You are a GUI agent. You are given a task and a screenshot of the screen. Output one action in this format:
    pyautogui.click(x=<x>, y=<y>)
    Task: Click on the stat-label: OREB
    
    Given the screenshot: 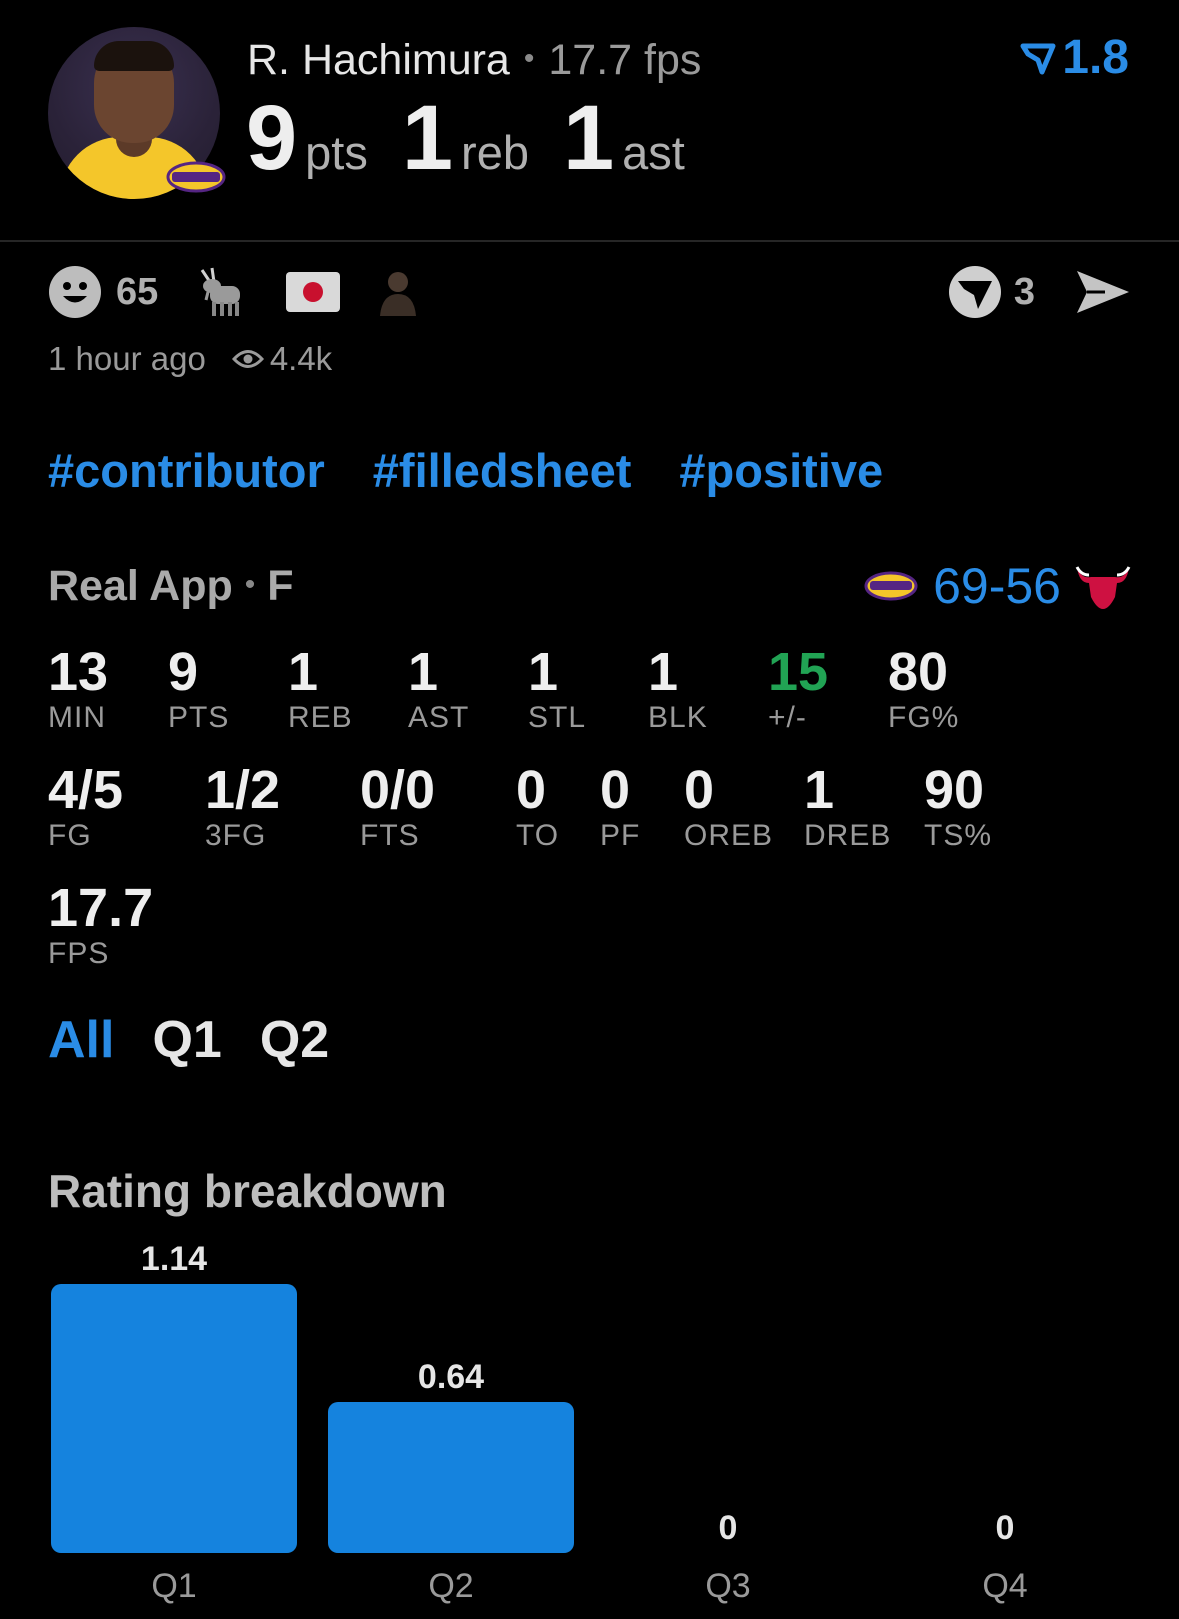 What is the action you would take?
    pyautogui.click(x=729, y=835)
    